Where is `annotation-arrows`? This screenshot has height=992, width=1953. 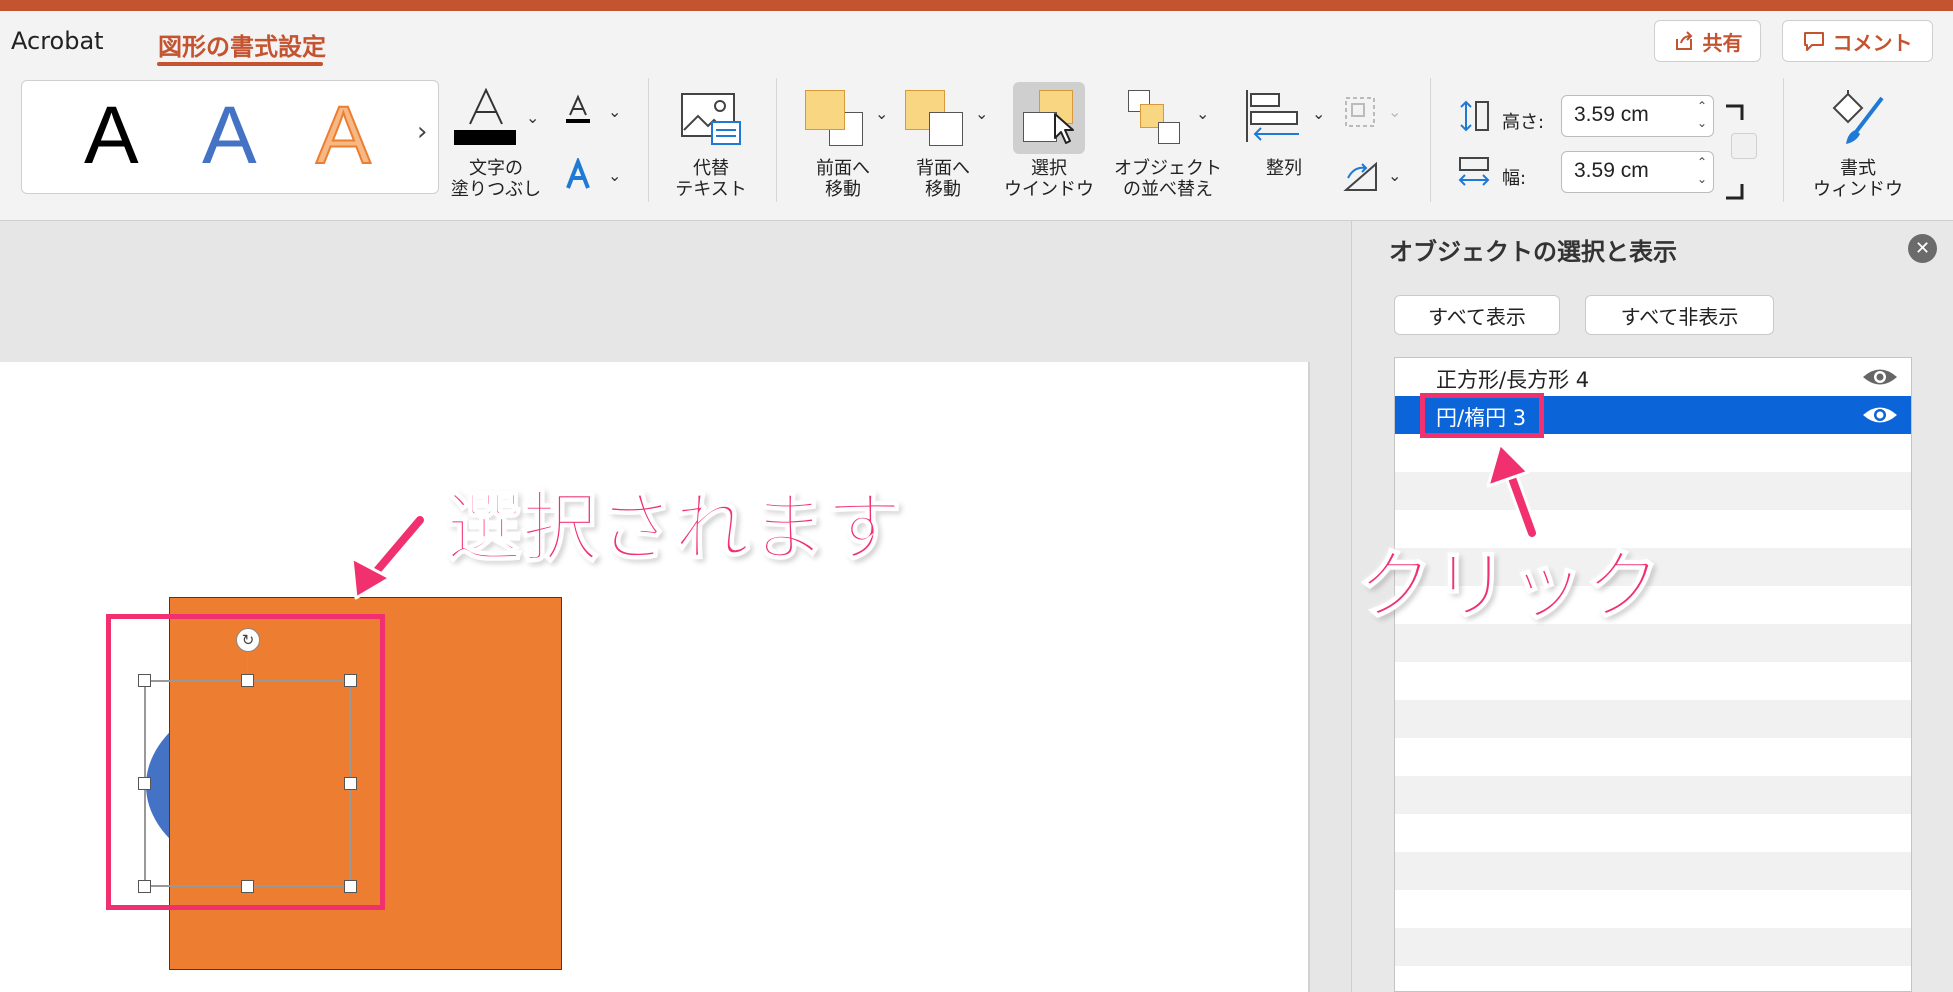
annotation-arrows is located at coordinates (944, 521).